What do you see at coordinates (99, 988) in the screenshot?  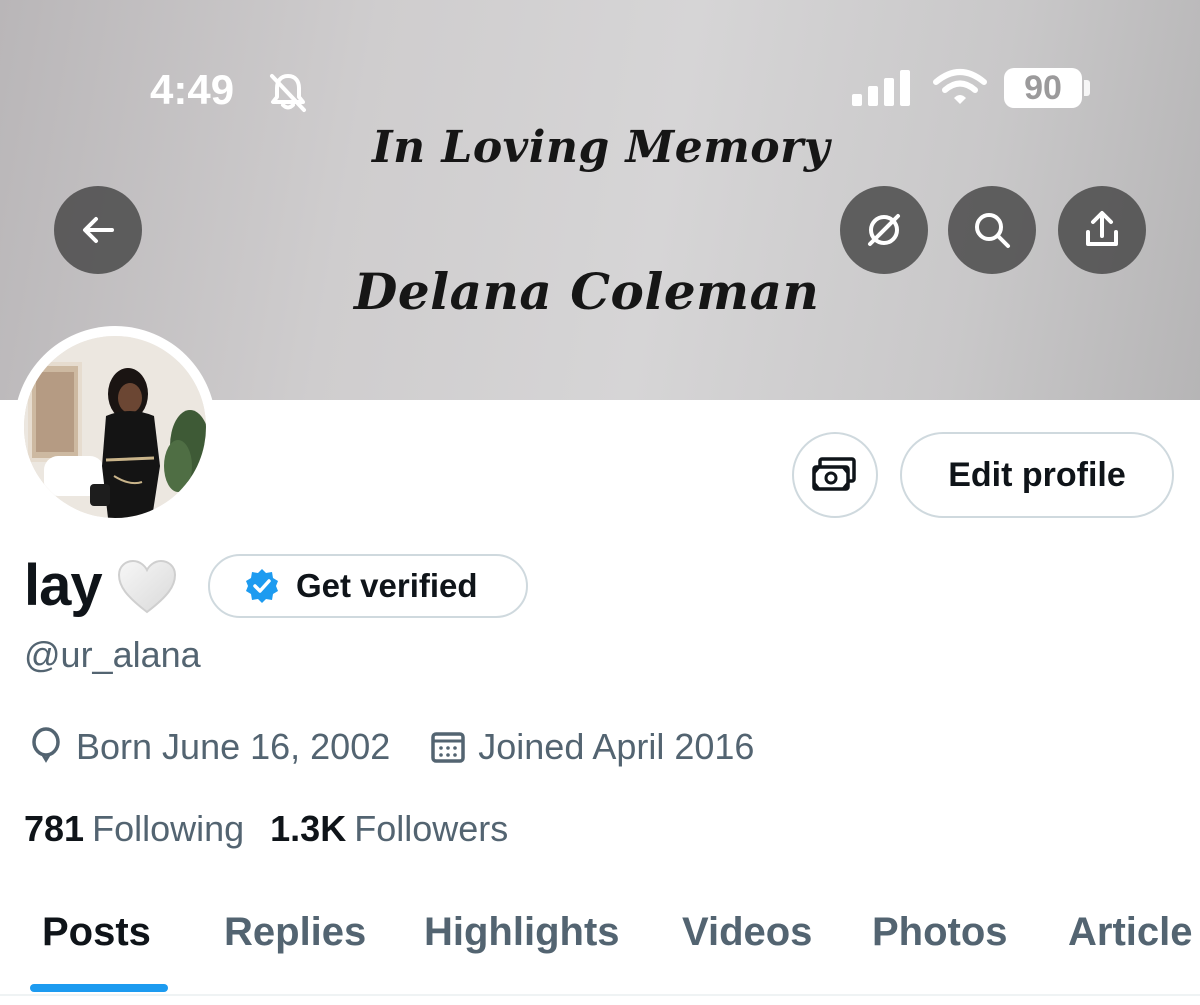 I see `active-tab-indicator` at bounding box center [99, 988].